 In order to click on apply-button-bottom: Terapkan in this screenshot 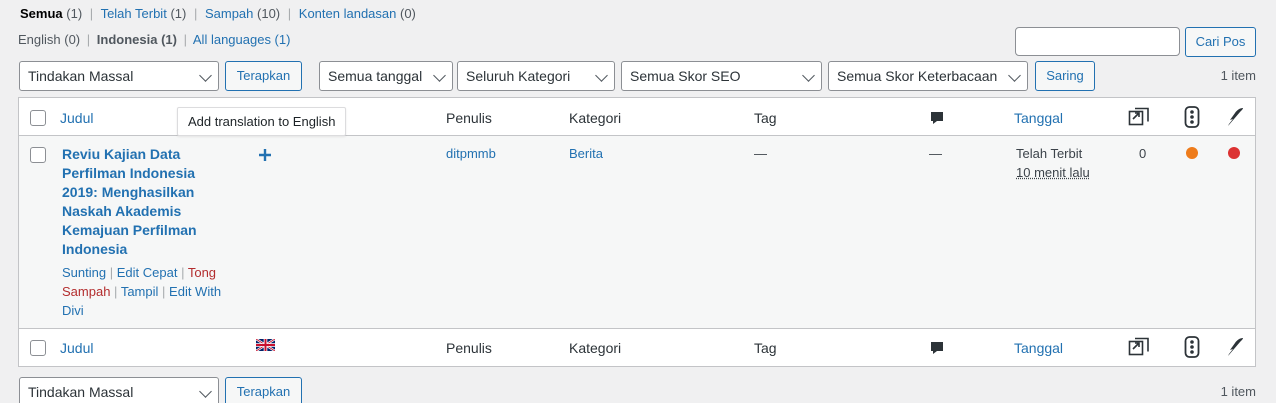, I will do `click(263, 390)`.